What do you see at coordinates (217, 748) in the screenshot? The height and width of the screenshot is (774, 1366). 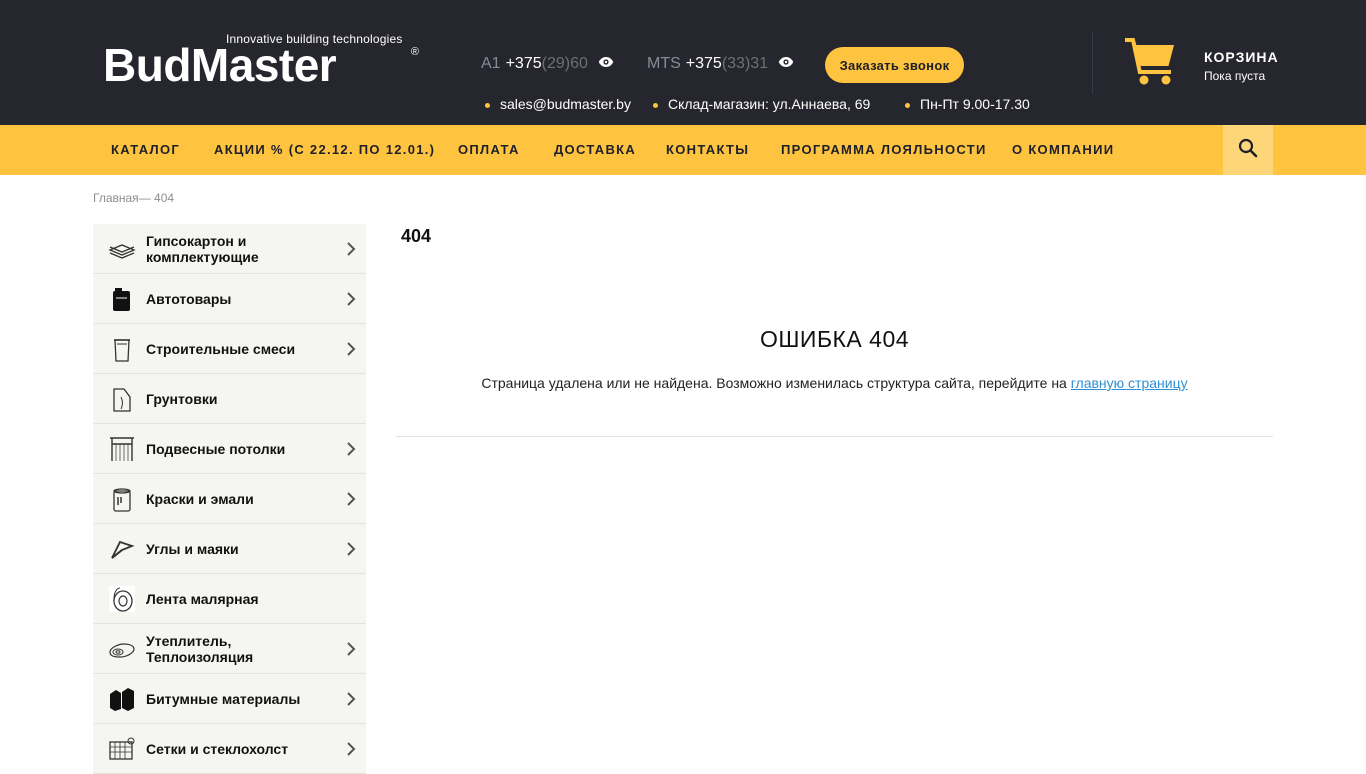 I see `sidebar-item-label: Сетки и стеклохолст` at bounding box center [217, 748].